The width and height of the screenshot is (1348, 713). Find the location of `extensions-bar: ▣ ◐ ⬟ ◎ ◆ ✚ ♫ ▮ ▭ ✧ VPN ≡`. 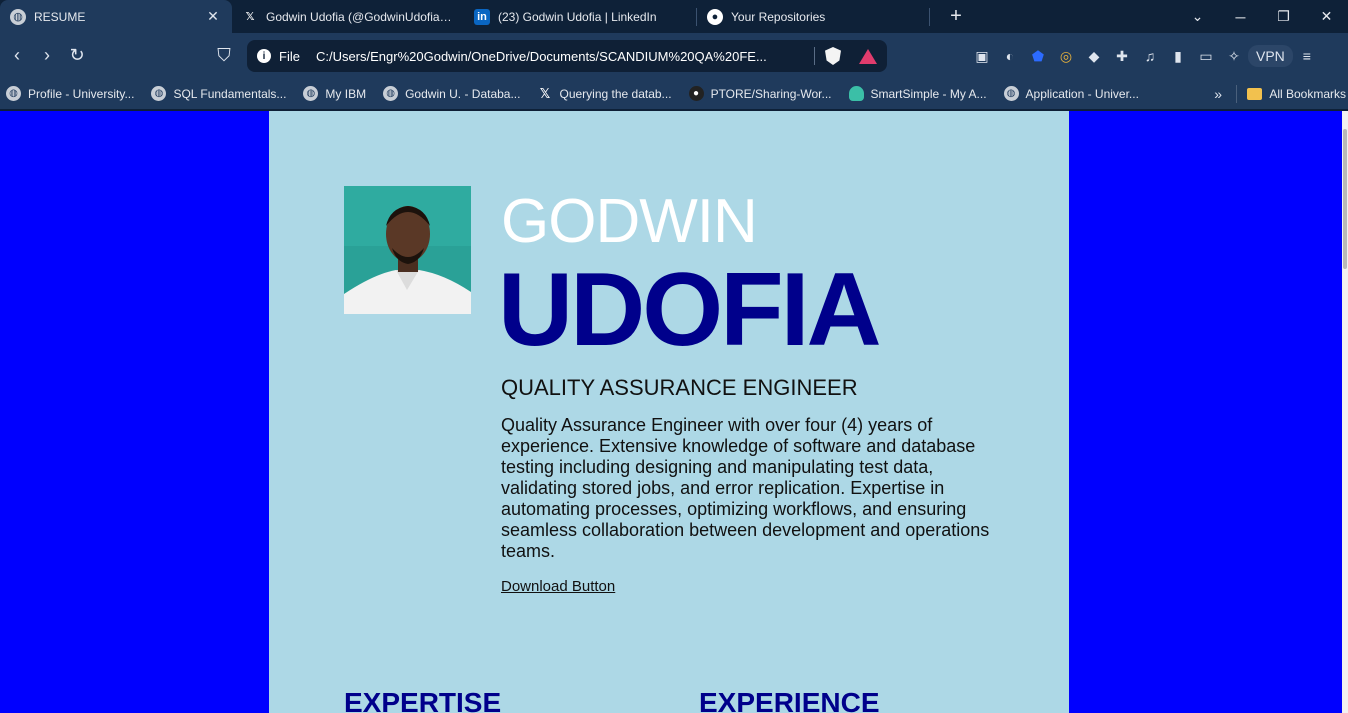

extensions-bar: ▣ ◐ ⬟ ◎ ◆ ✚ ♫ ▮ ▭ ✧ VPN ≡ is located at coordinates (1144, 56).